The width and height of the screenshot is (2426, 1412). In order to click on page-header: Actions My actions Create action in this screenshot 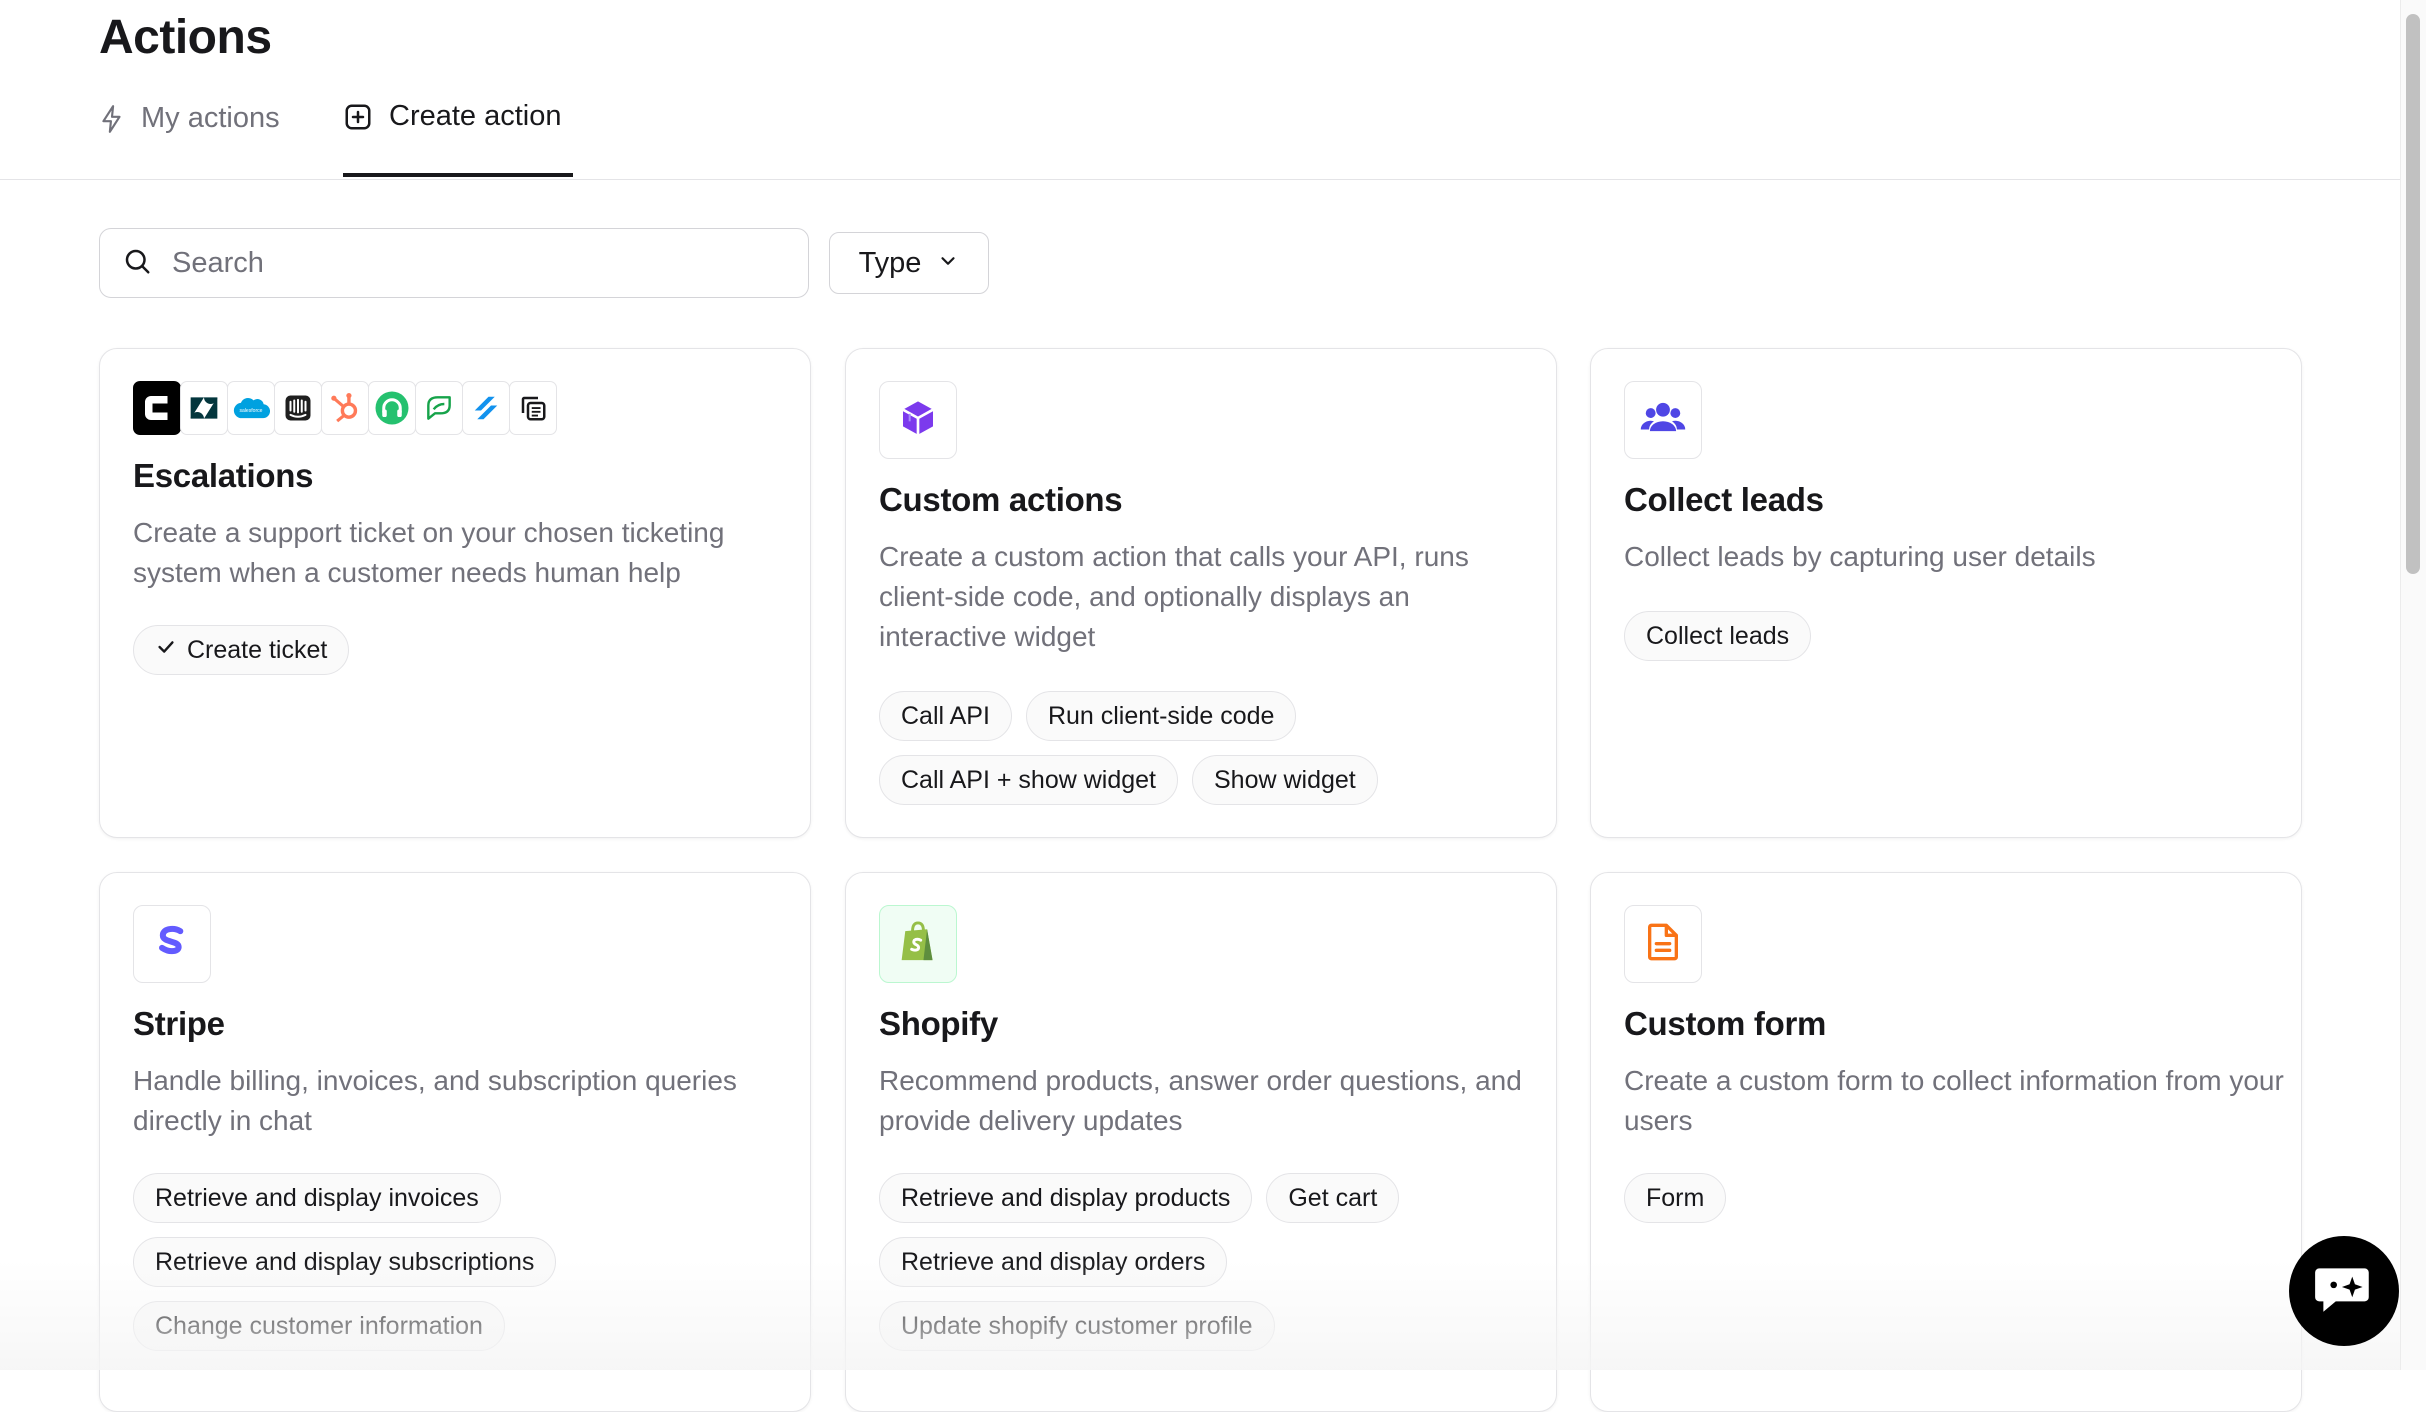, I will do `click(1200, 90)`.